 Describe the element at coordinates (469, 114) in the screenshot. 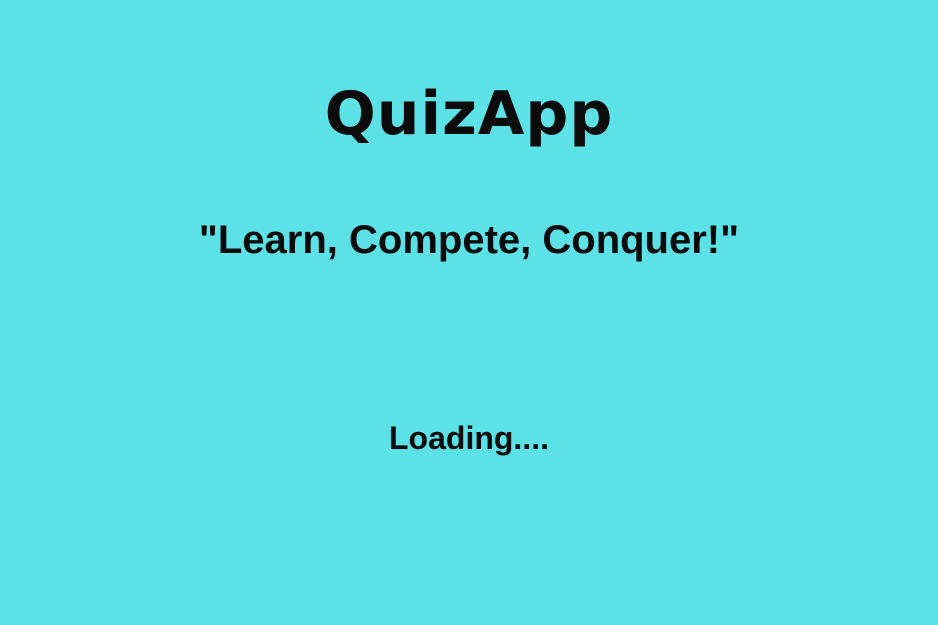

I see `app-title: QuizApp` at that location.